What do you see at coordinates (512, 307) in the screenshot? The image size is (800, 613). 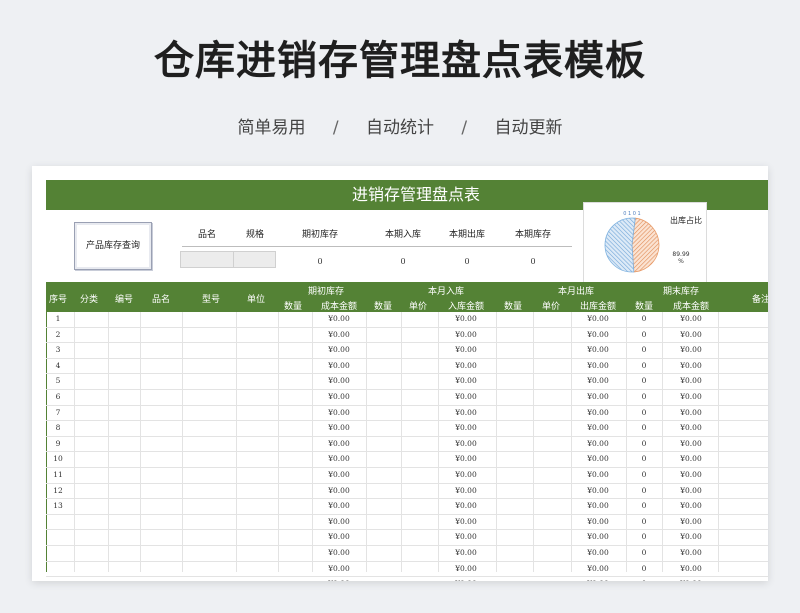 I see `sub-out-qty: 数量` at bounding box center [512, 307].